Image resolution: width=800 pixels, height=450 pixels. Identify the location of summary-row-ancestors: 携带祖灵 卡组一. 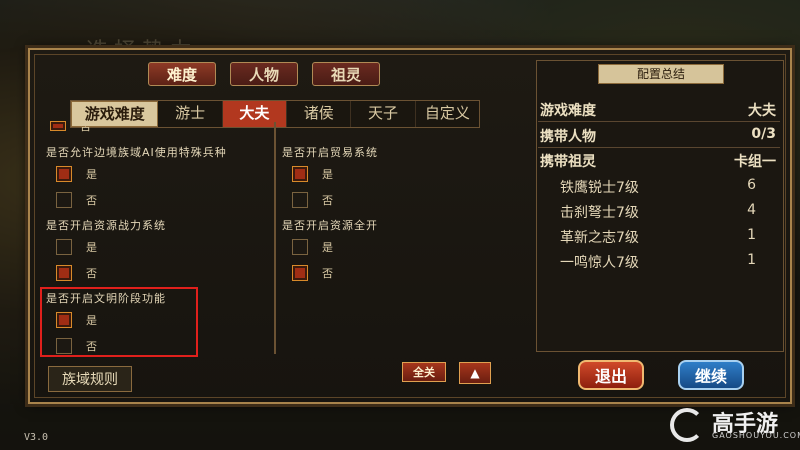
(658, 161).